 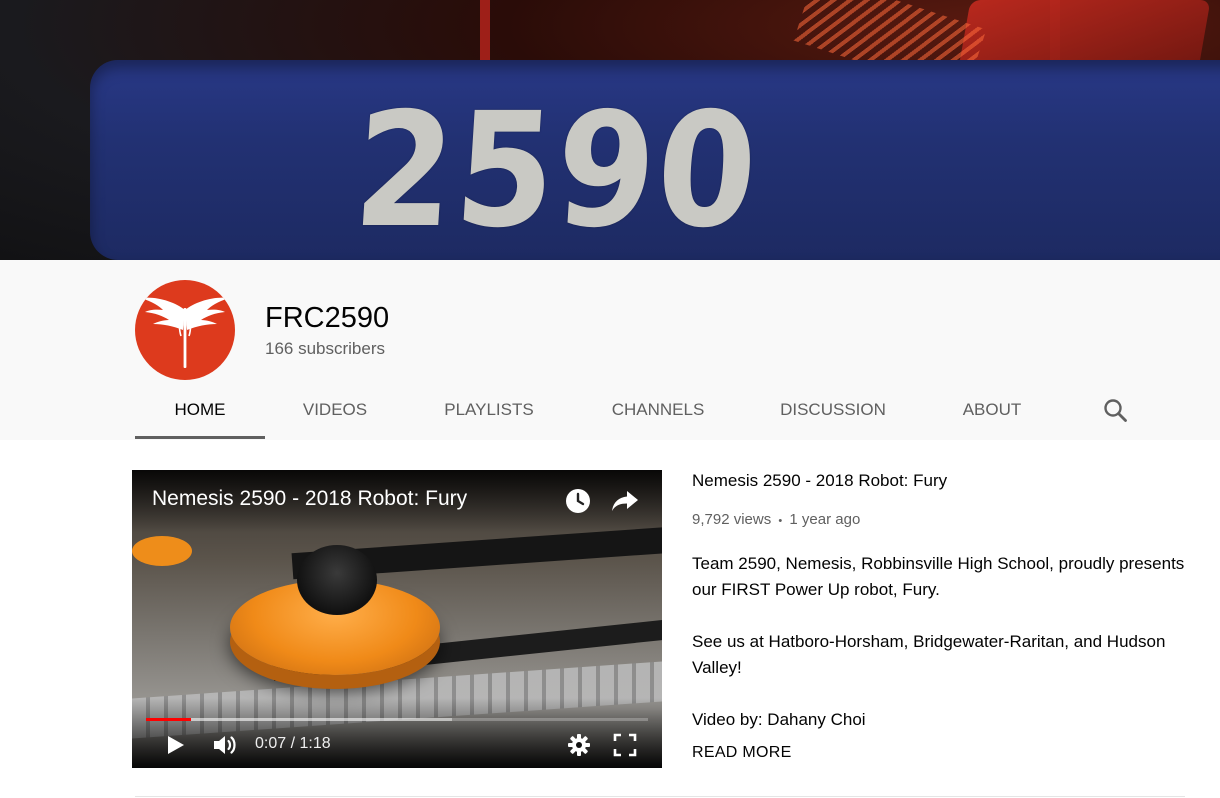 I want to click on tab-playlists: PLAYLISTS, so click(x=489, y=409).